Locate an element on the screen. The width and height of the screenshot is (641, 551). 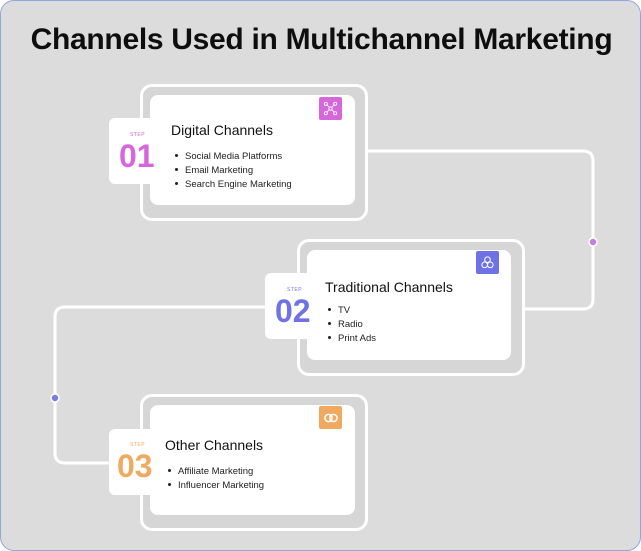
list-item: Print Ads is located at coordinates (352, 339).